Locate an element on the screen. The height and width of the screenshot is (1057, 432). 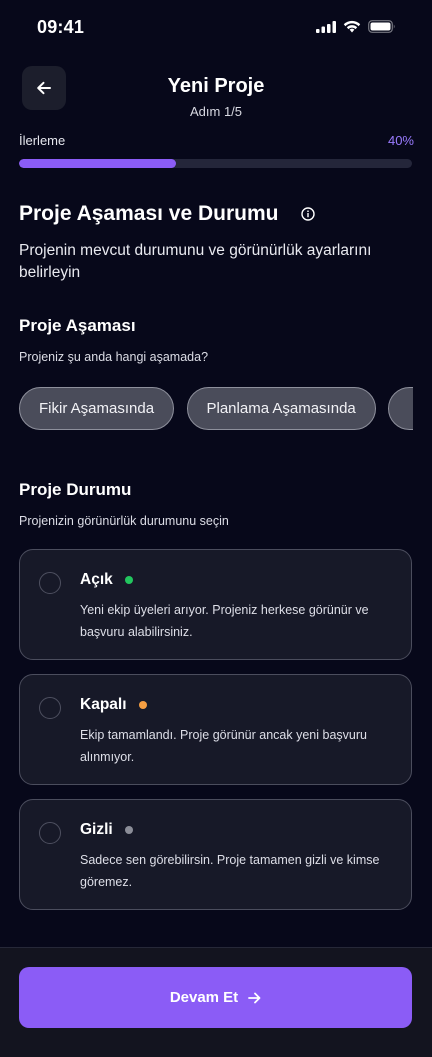
status-option-label: Açık is located at coordinates (96, 579).